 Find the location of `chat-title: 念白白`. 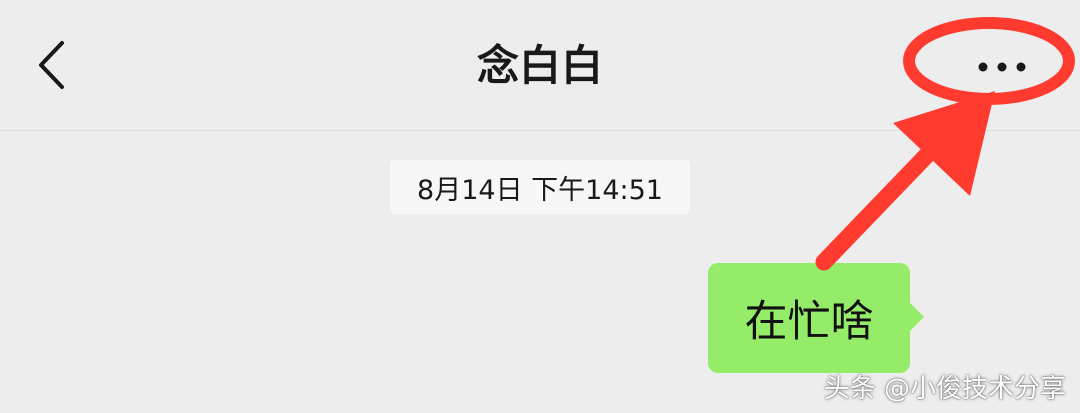

chat-title: 念白白 is located at coordinates (539, 65).